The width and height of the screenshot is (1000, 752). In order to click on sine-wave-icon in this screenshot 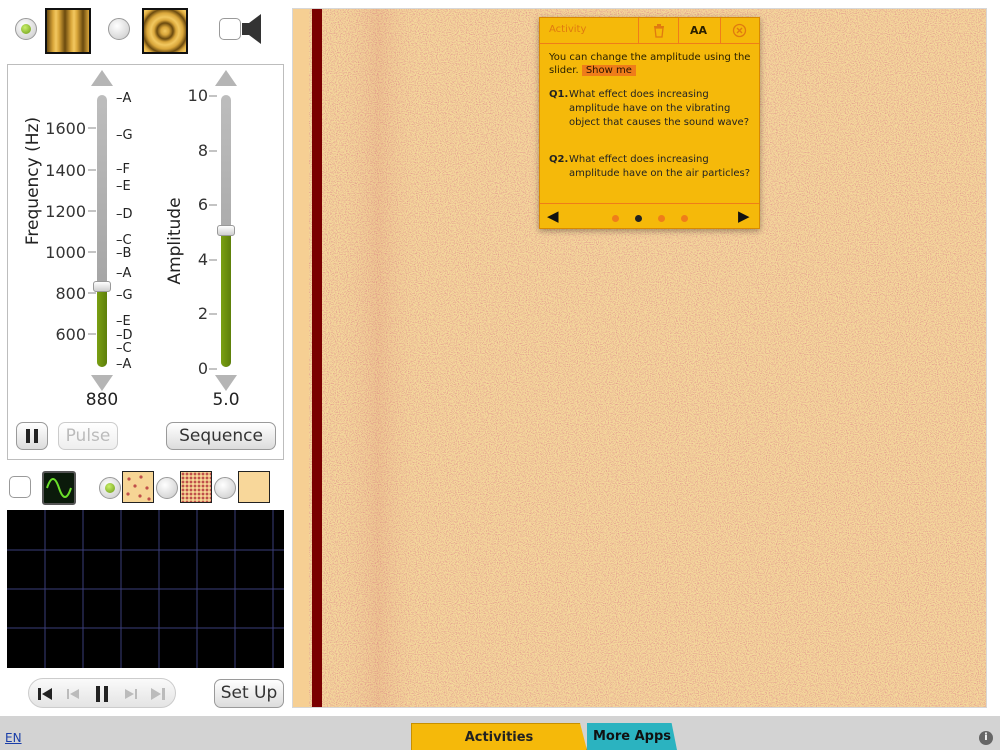, I will do `click(59, 488)`.